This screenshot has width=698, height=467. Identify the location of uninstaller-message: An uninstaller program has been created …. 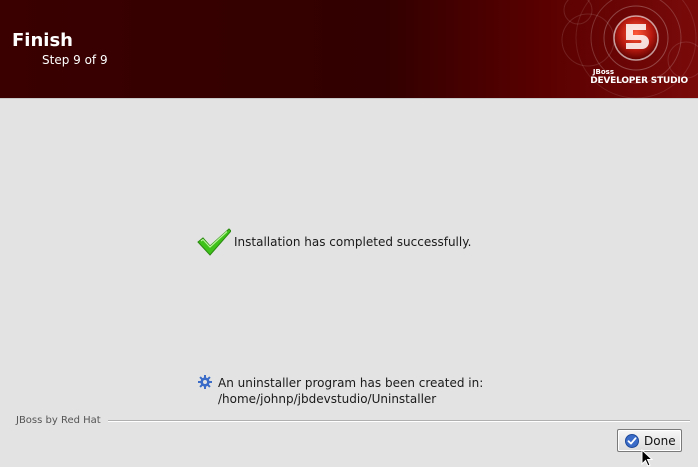
(351, 383).